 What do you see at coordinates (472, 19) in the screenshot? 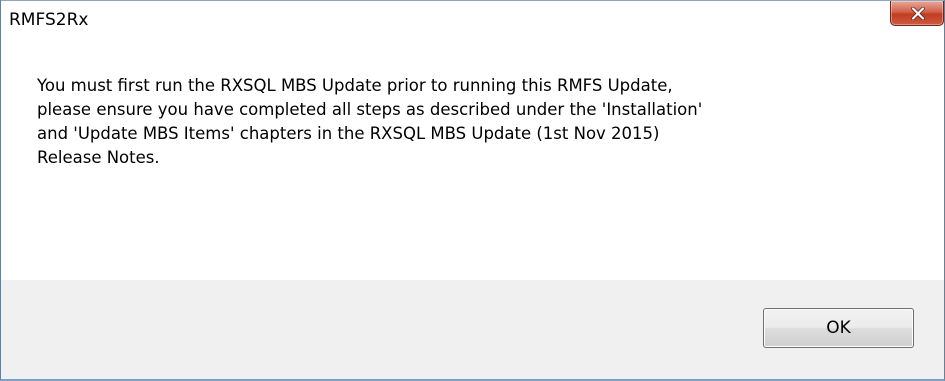
I see `title-bar: RMFS2Rx` at bounding box center [472, 19].